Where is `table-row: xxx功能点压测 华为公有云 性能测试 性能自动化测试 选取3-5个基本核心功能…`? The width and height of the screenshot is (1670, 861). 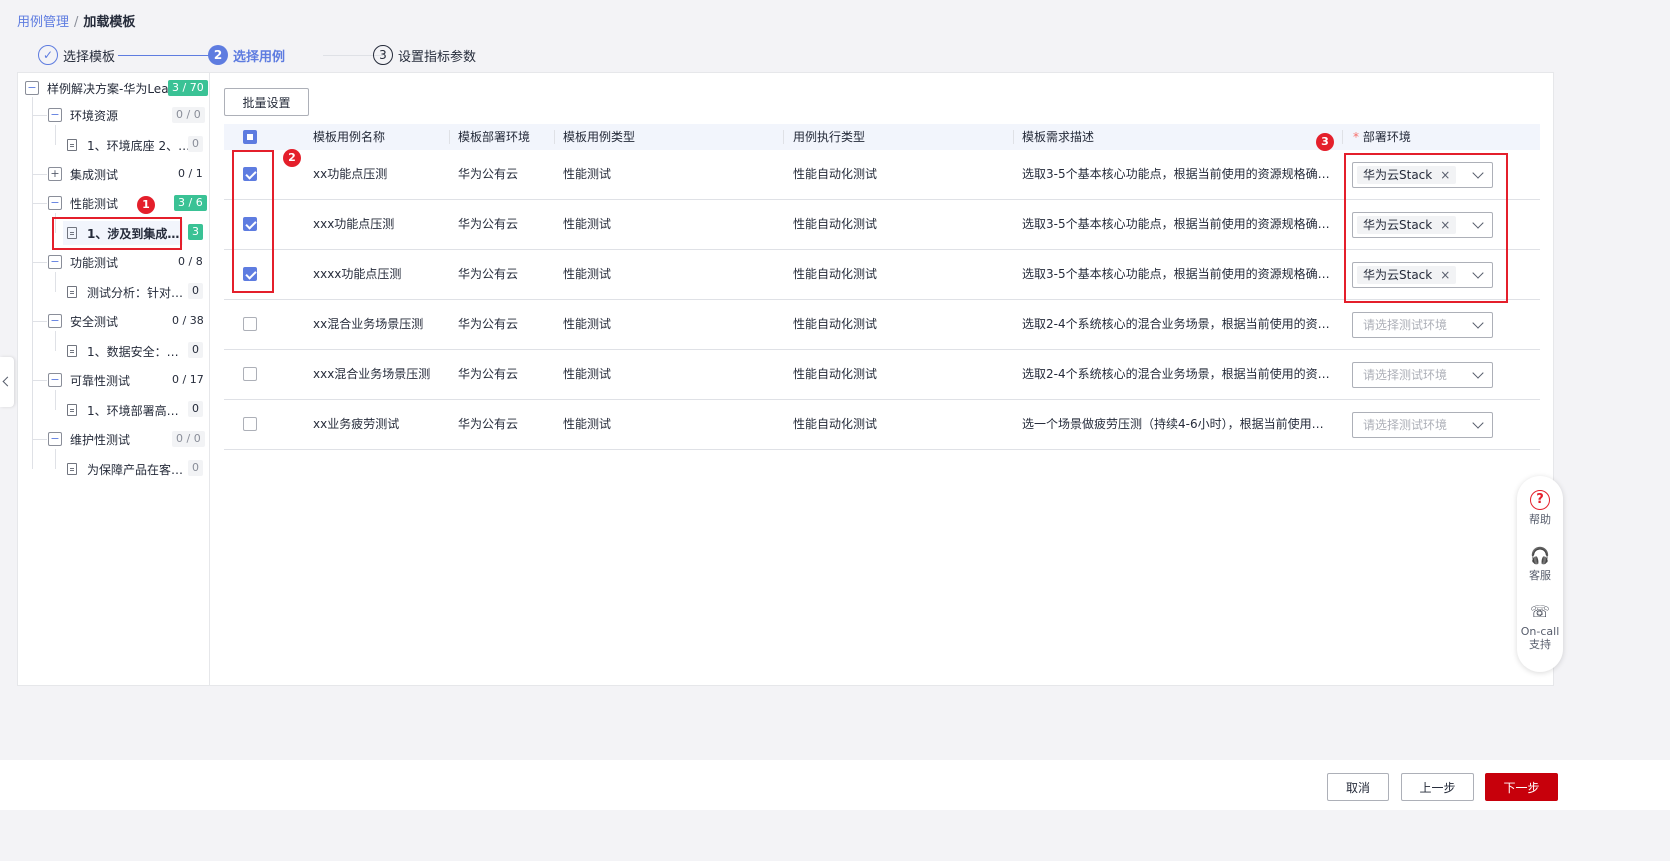
table-row: xxx功能点压测 华为公有云 性能测试 性能自动化测试 选取3-5个基本核心功能… is located at coordinates (882, 225).